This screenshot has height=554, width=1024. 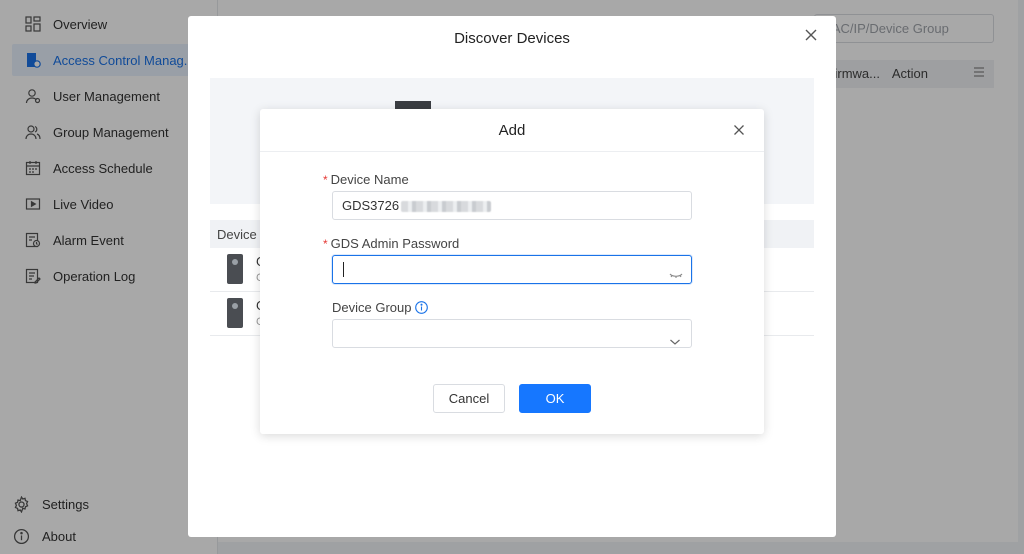 I want to click on password-label: * GDS Admin Password, so click(x=391, y=243).